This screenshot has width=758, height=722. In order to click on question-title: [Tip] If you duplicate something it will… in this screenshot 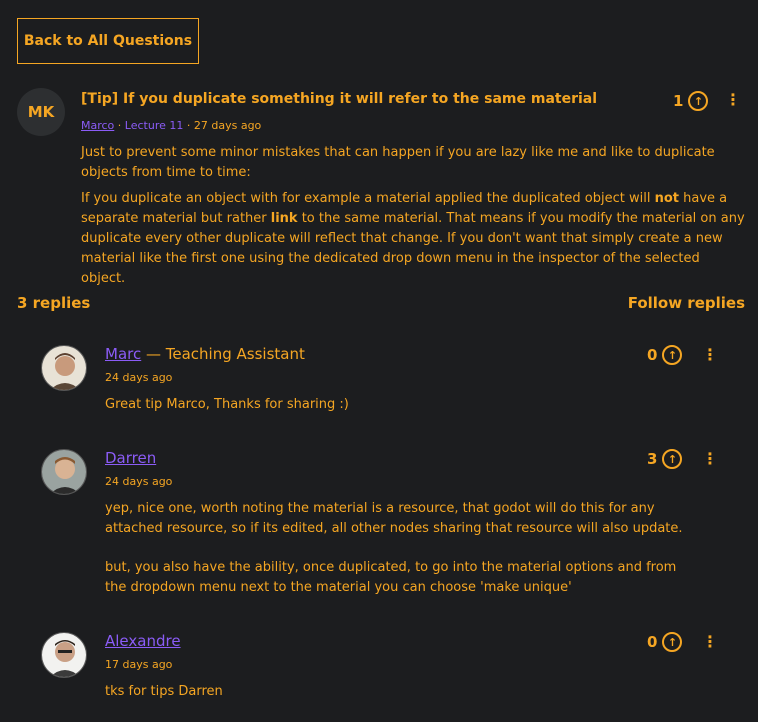, I will do `click(339, 99)`.